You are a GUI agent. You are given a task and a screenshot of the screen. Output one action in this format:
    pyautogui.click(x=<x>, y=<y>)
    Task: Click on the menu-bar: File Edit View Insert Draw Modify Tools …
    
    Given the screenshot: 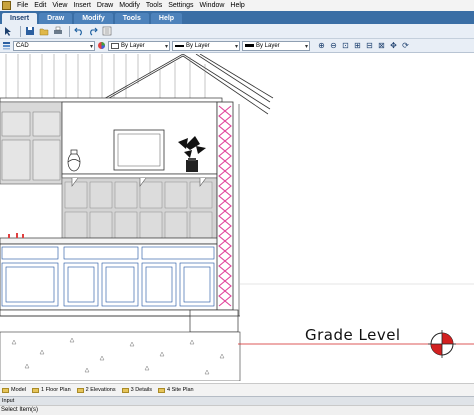 What is the action you would take?
    pyautogui.click(x=237, y=5)
    